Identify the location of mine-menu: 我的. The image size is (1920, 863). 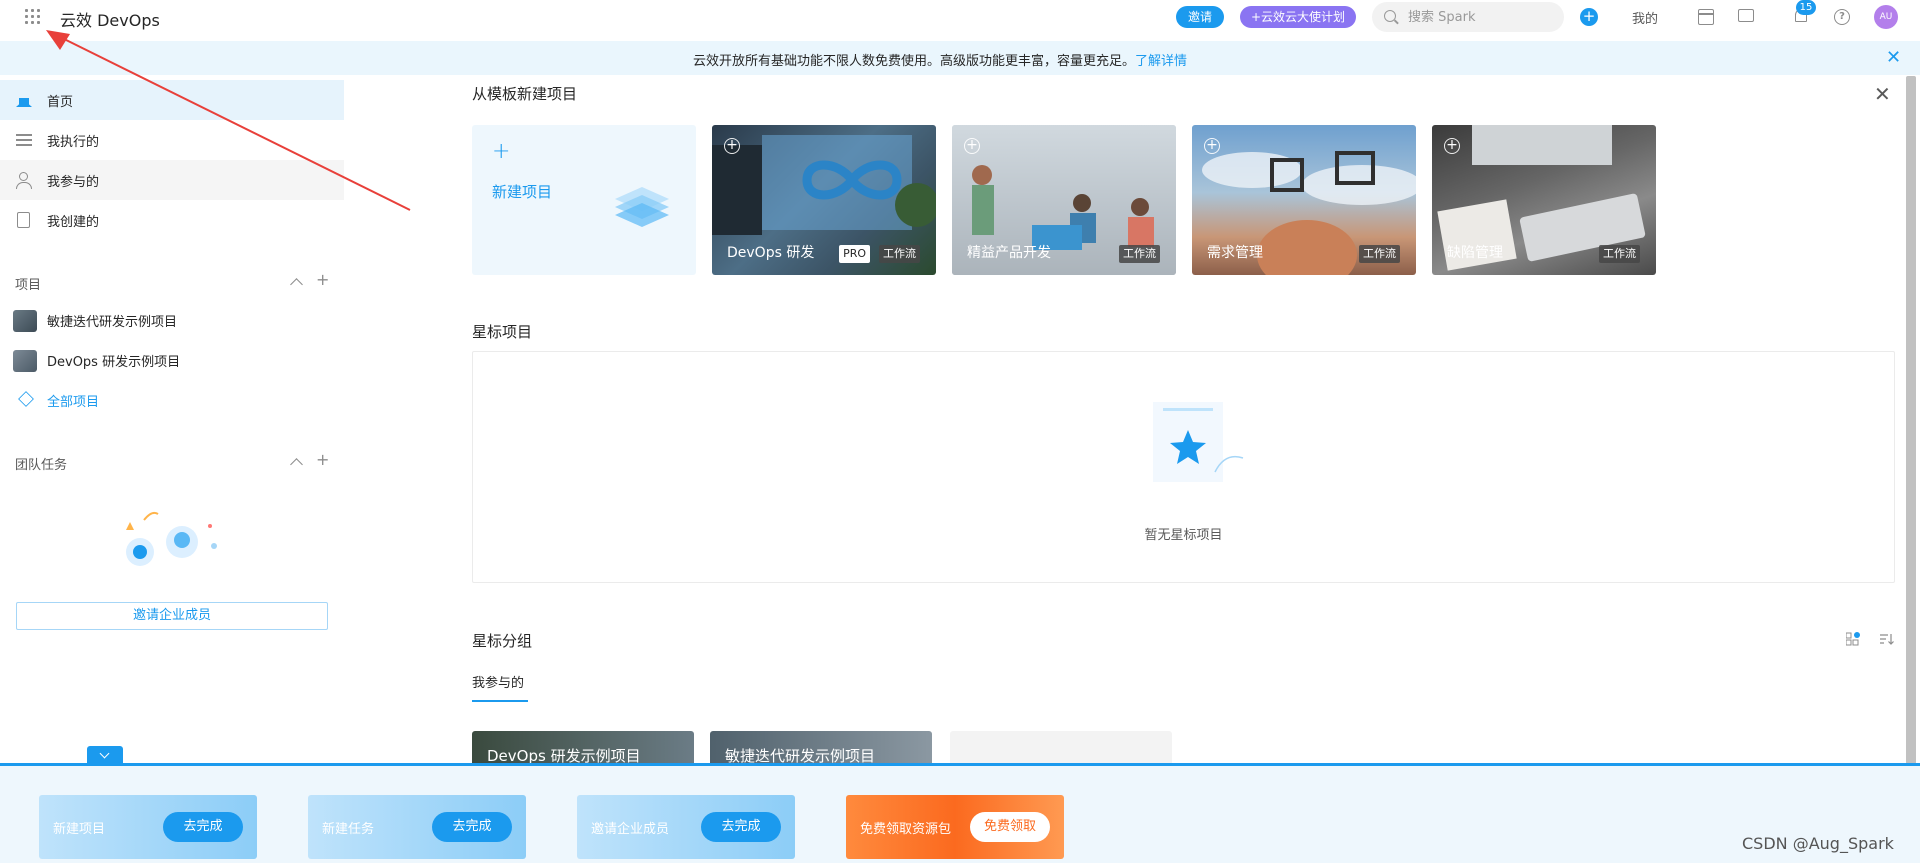
(1645, 17).